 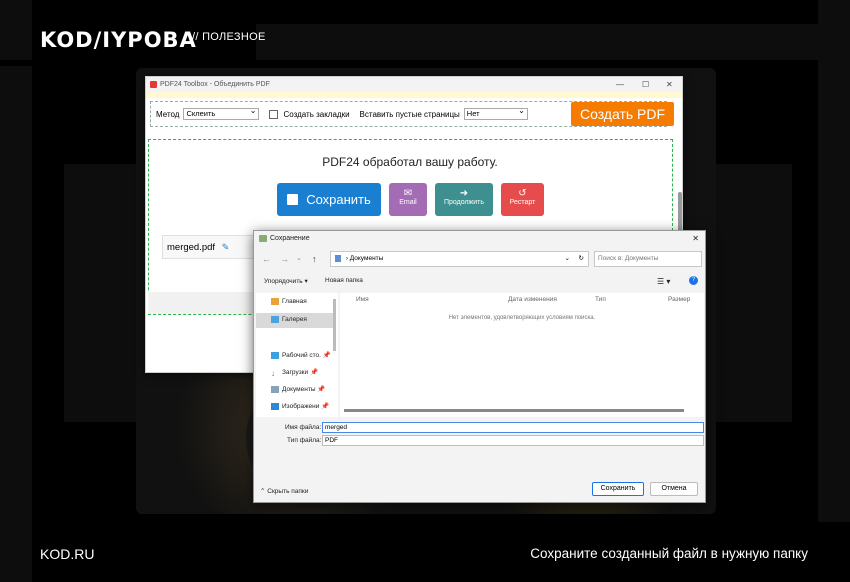 What do you see at coordinates (304, 440) in the screenshot?
I see `filetype-label: Тип файла:` at bounding box center [304, 440].